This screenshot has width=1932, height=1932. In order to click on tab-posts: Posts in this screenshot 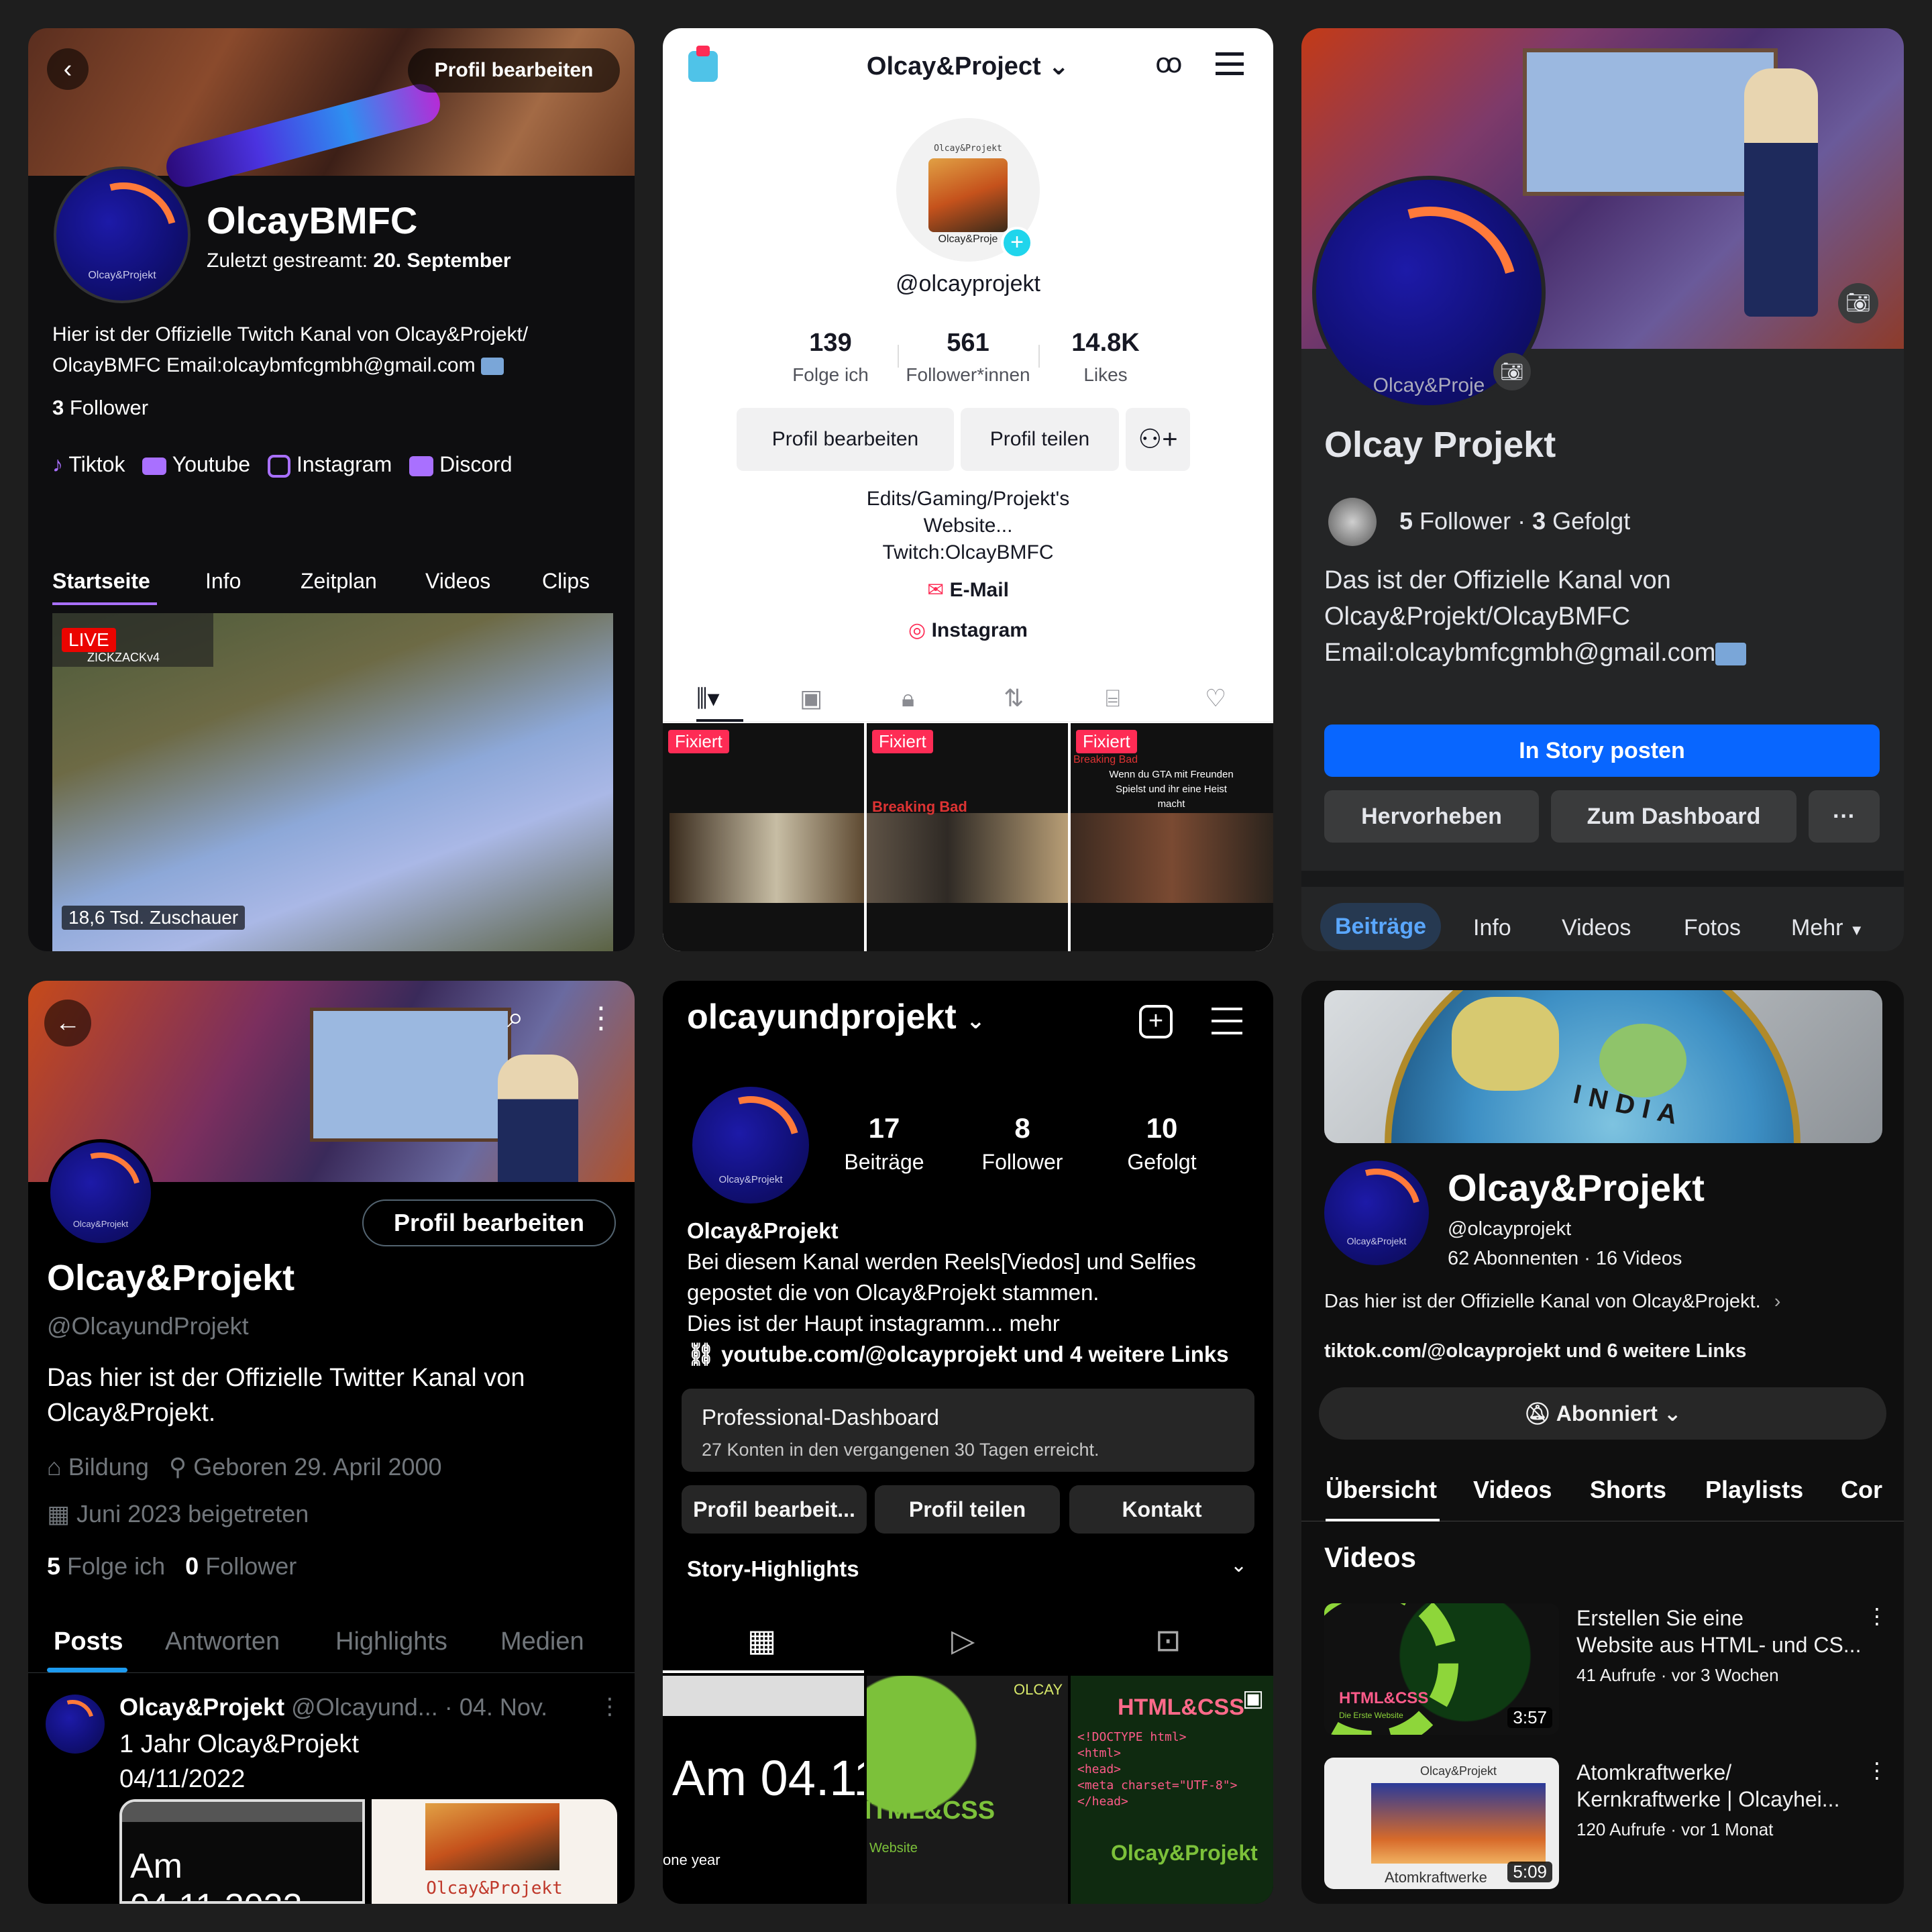, I will do `click(88, 1641)`.